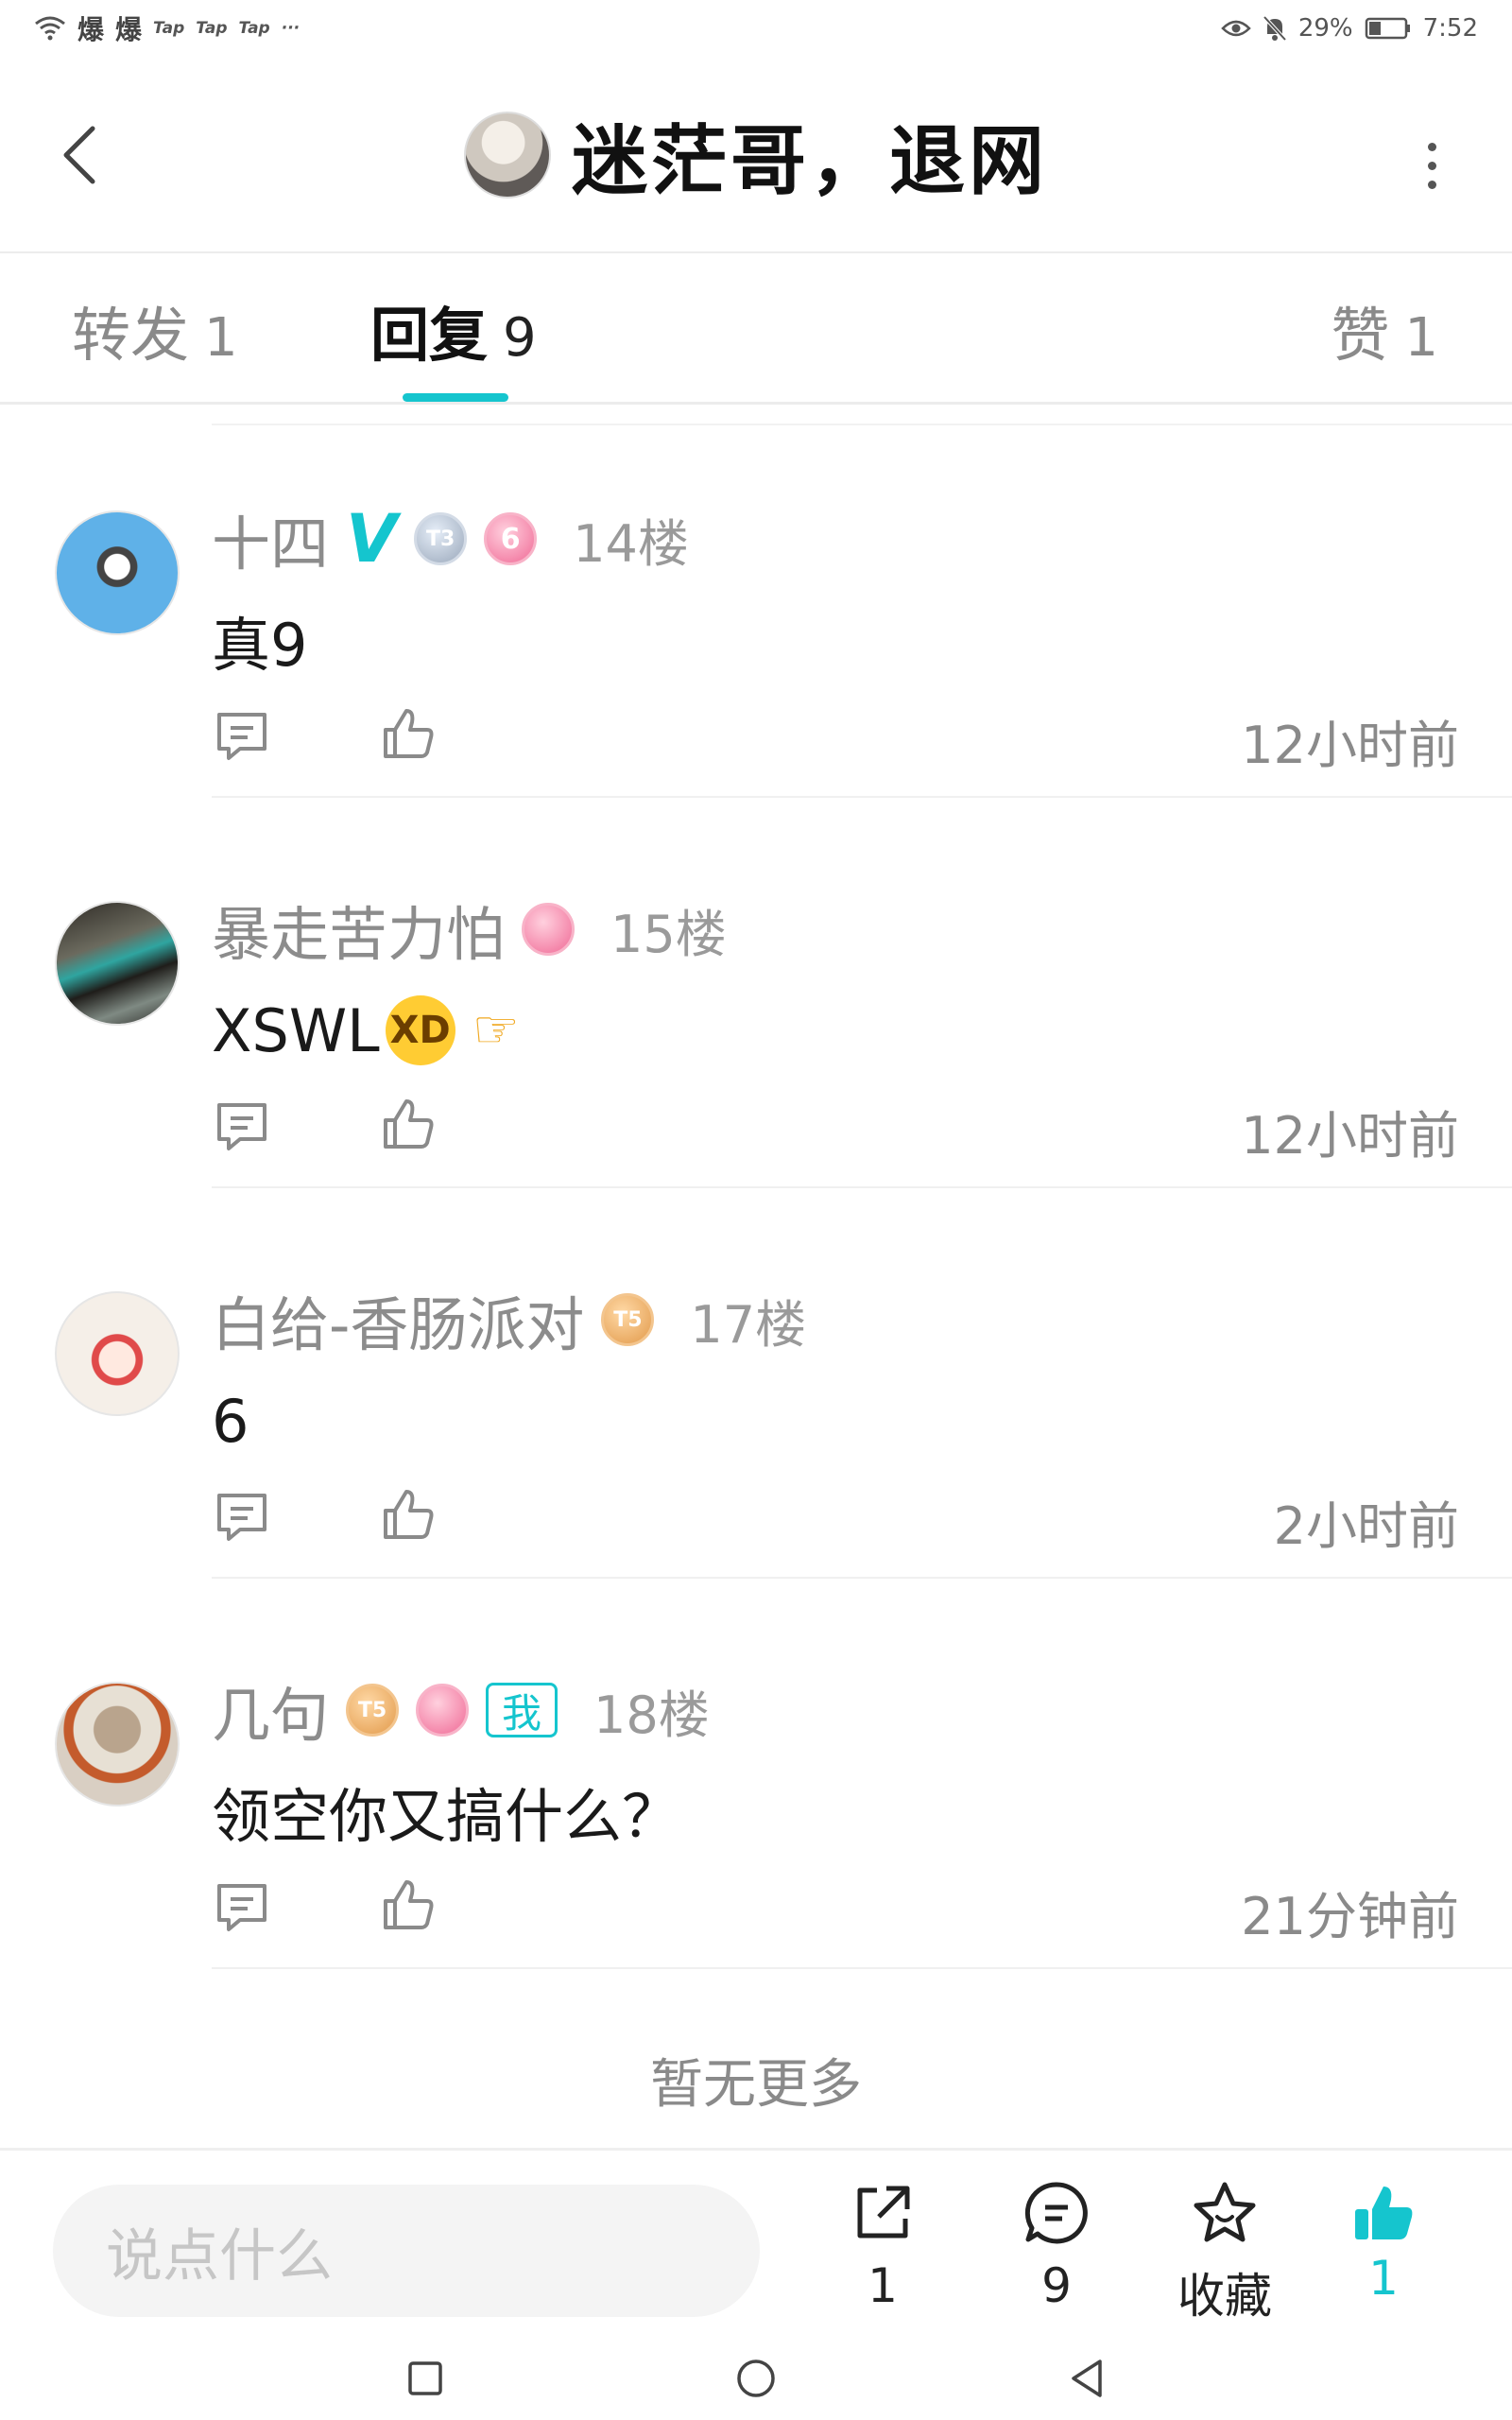 This screenshot has height=2420, width=1512. What do you see at coordinates (756, 2085) in the screenshot?
I see `no-more-label: 暂无更多` at bounding box center [756, 2085].